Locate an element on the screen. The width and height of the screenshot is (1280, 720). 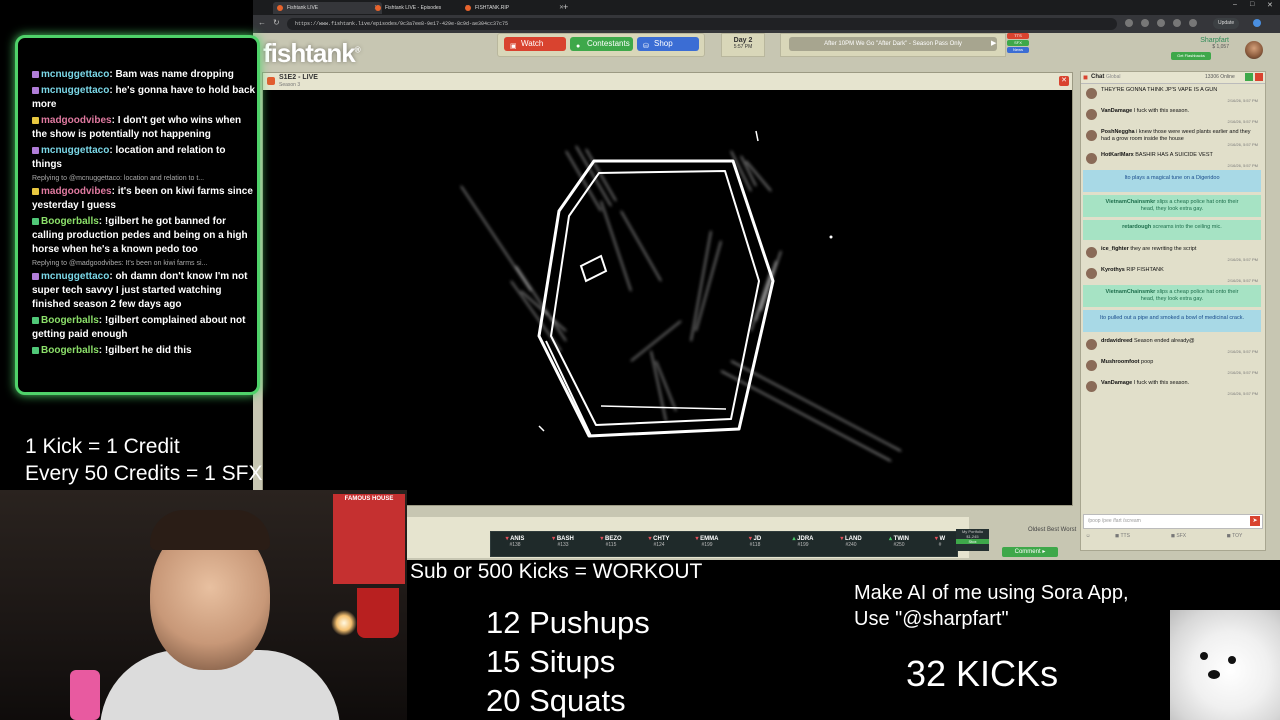
contestant-emma: ▾ EMMA #199 is located at coordinates (707, 544).